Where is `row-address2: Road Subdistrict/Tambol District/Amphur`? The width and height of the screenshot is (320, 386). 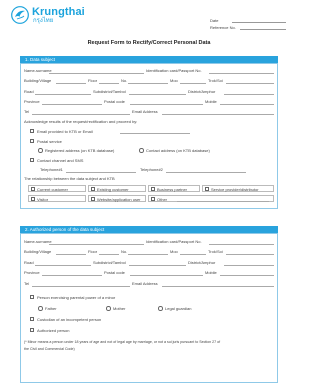
row-address2: Road Subdistrict/Tambol District/Amphur is located at coordinates (149, 92).